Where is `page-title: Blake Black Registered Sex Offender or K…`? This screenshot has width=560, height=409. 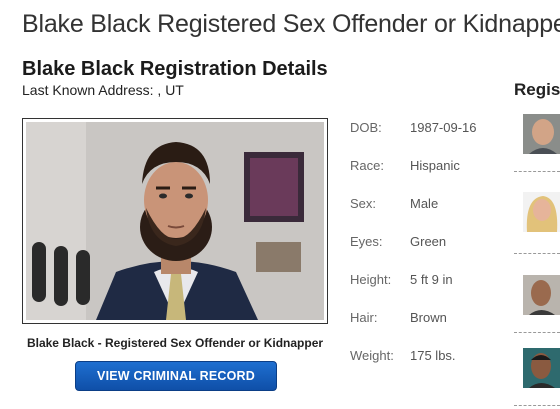 page-title: Blake Black Registered Sex Offender or K… is located at coordinates (291, 24).